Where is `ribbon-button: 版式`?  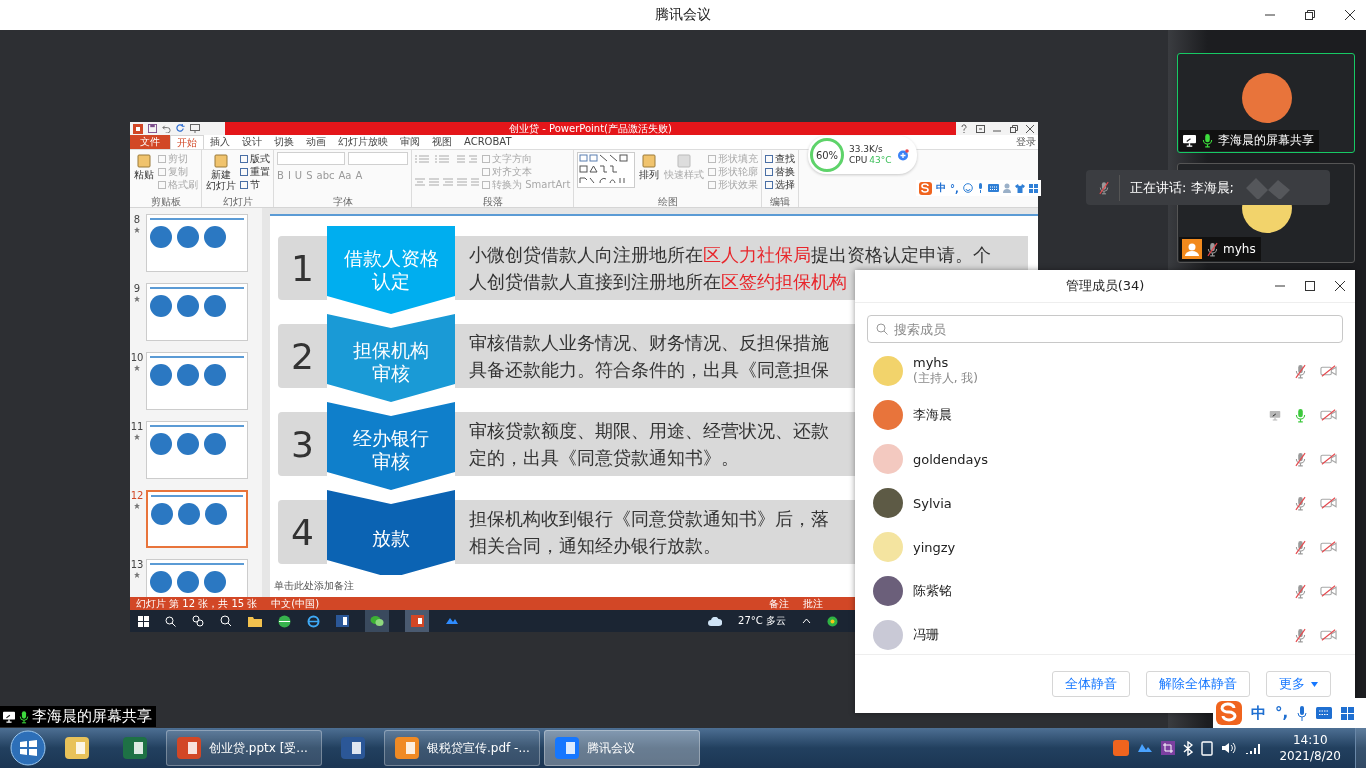
ribbon-button: 版式 is located at coordinates (255, 158).